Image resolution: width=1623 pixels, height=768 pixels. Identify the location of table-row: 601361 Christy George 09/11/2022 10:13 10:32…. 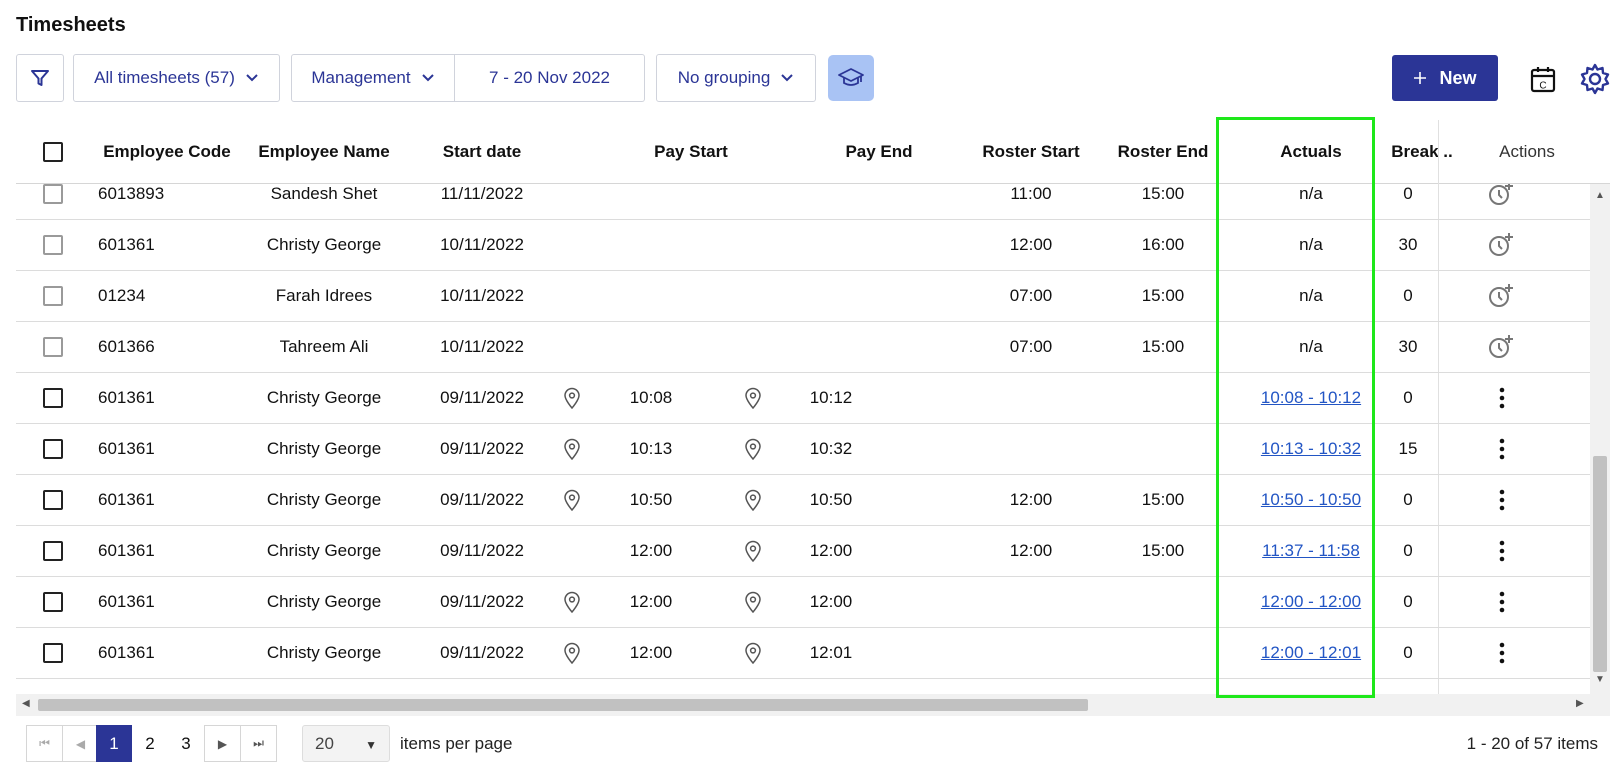
(803, 449).